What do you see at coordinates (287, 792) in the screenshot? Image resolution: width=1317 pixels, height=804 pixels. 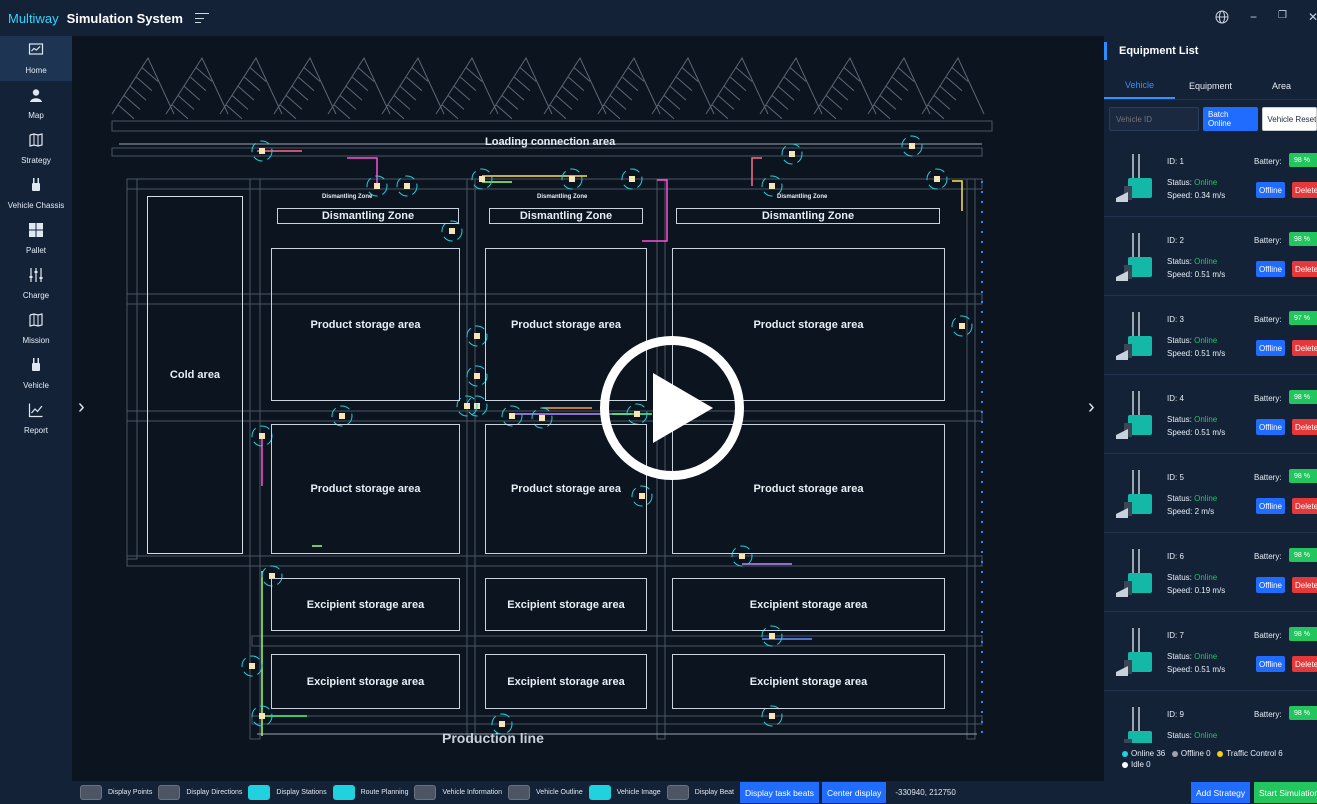 I see `toggle-display-stations: Display Stations` at bounding box center [287, 792].